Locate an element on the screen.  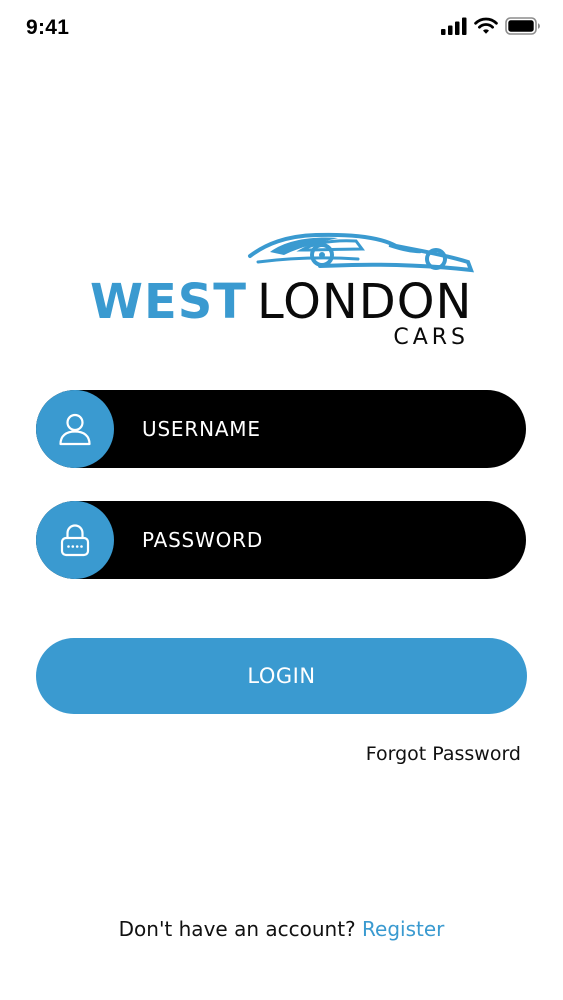
username-field is located at coordinates (281, 429).